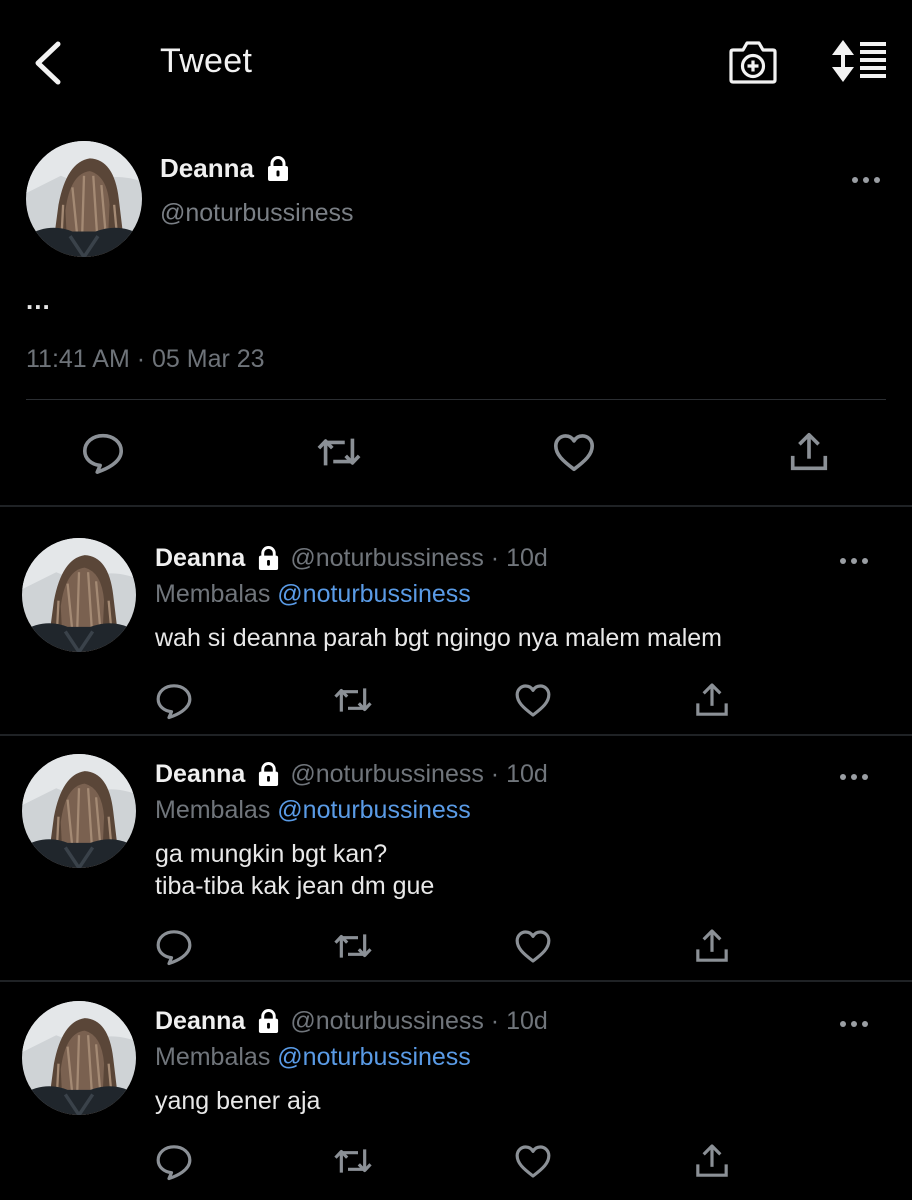 This screenshot has height=1200, width=912. I want to click on reply-text-line: yang bener aja, so click(238, 1101).